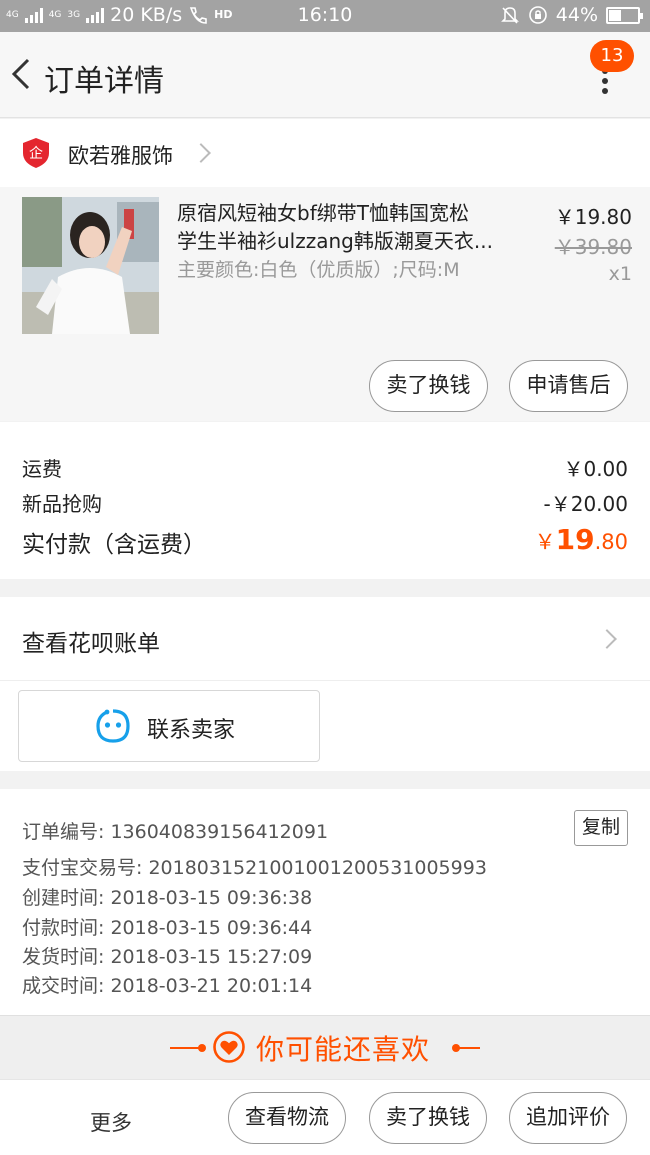 Image resolution: width=650 pixels, height=1155 pixels. Describe the element at coordinates (624, 15) in the screenshot. I see `battery-icon` at that location.